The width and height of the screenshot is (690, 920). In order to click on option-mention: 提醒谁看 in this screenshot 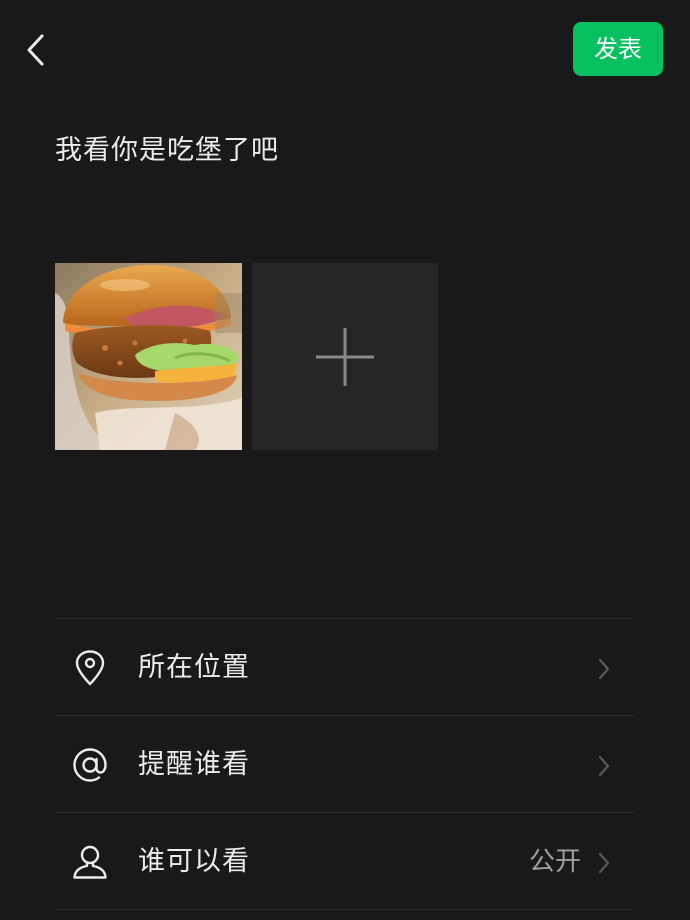, I will do `click(345, 764)`.